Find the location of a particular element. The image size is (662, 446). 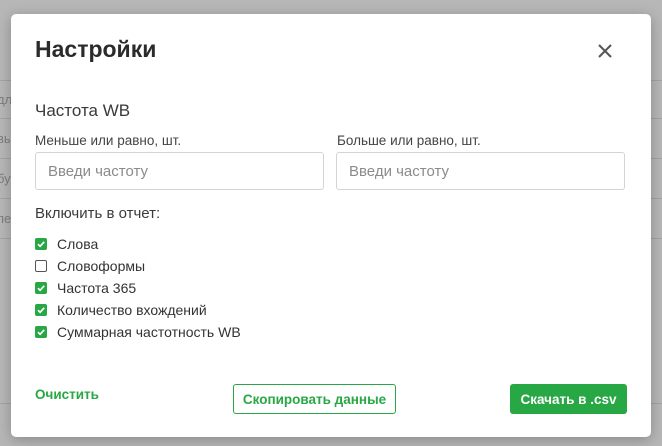

option-row: Слова is located at coordinates (66, 244).